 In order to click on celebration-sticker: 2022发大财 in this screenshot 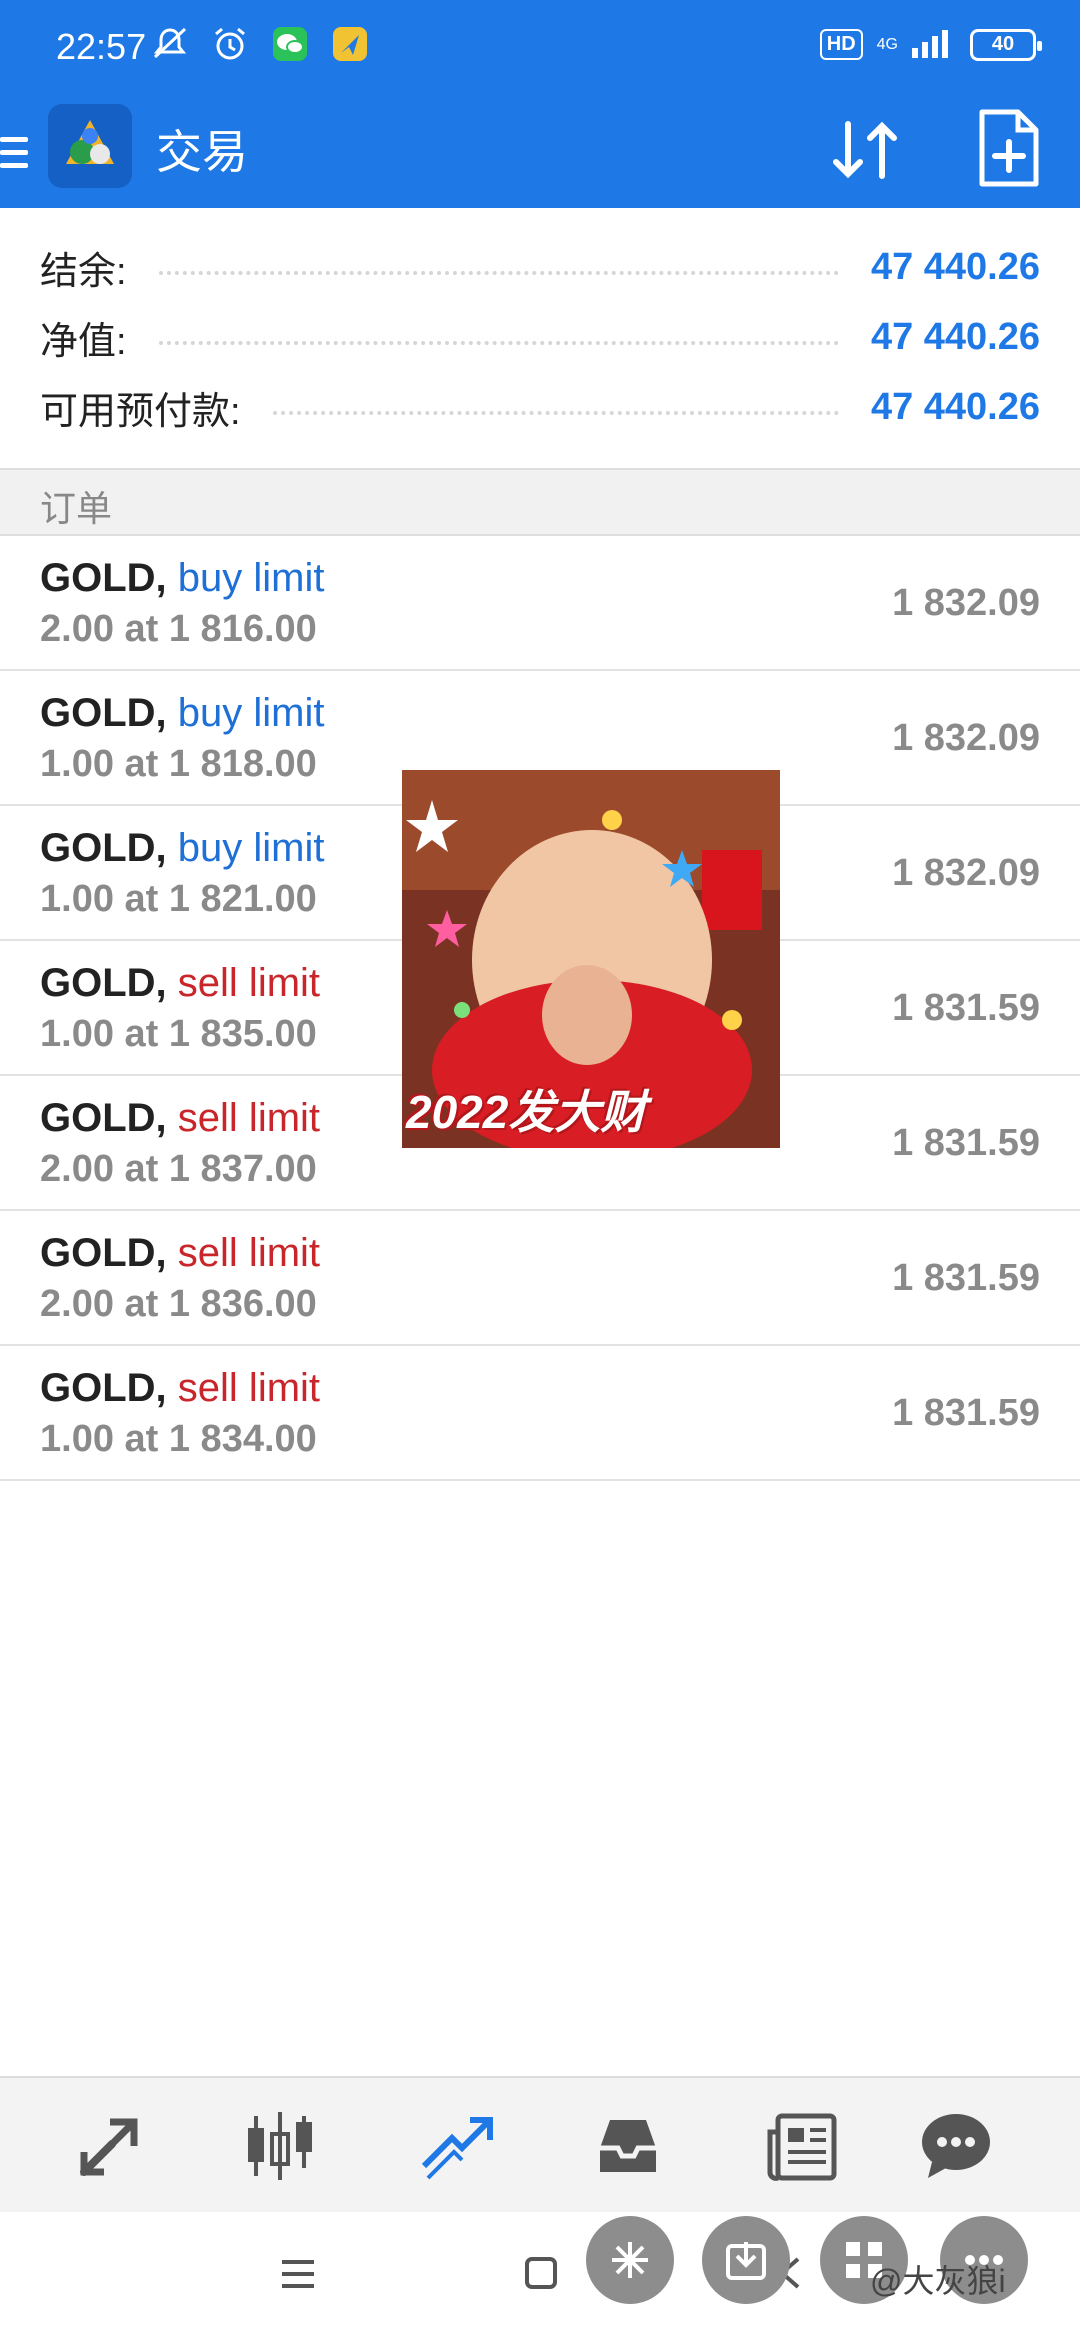, I will do `click(591, 959)`.